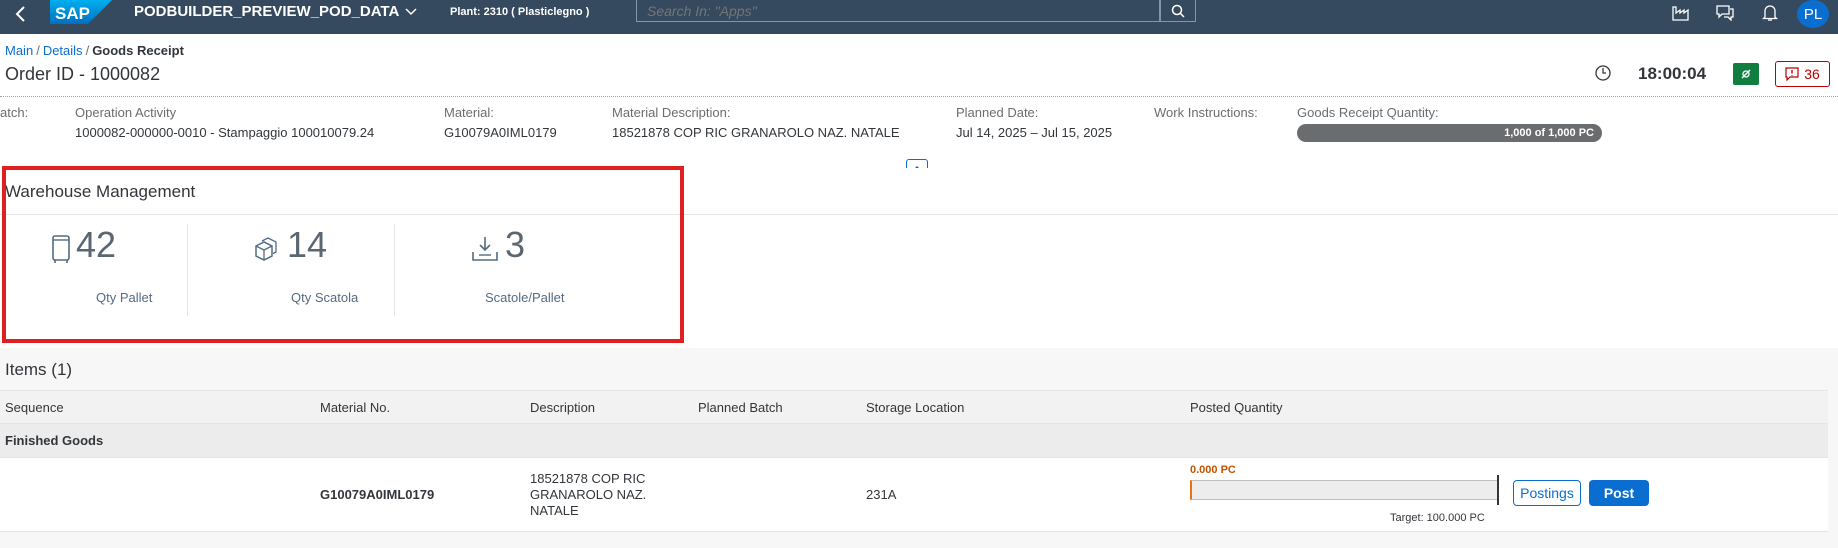  I want to click on sap-logo: SAP, so click(81, 12).